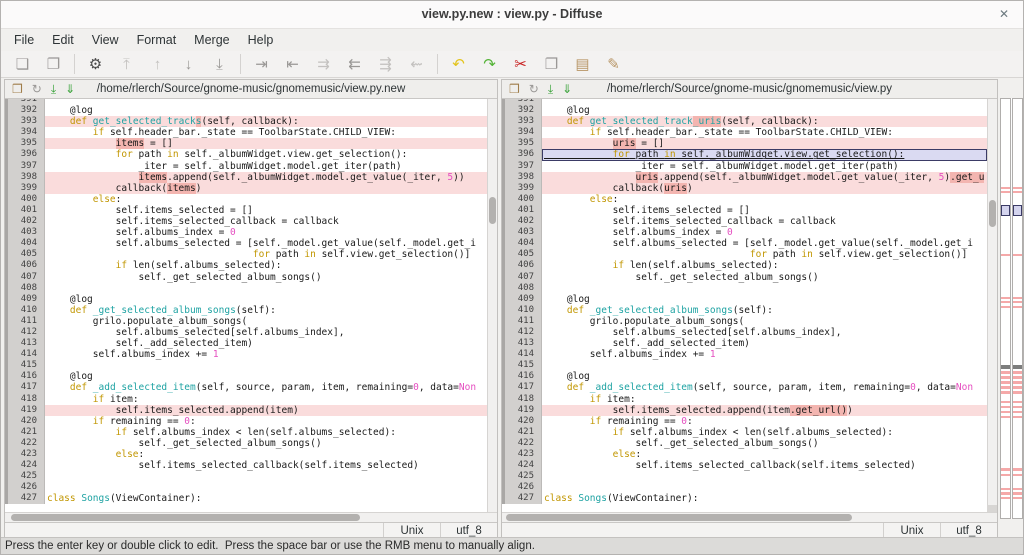 Image resolution: width=1024 pixels, height=555 pixels. Describe the element at coordinates (246, 144) in the screenshot. I see `code-line: 395 items = []` at that location.